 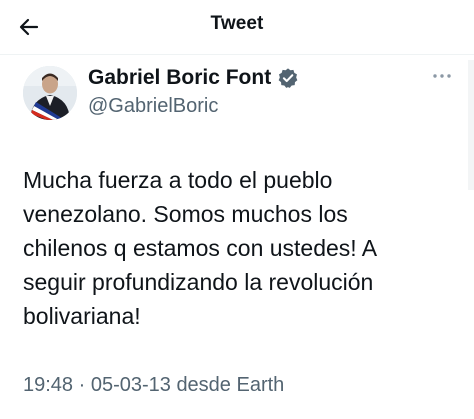 I want to click on author-name: Gabriel Boric Font, so click(x=179, y=78).